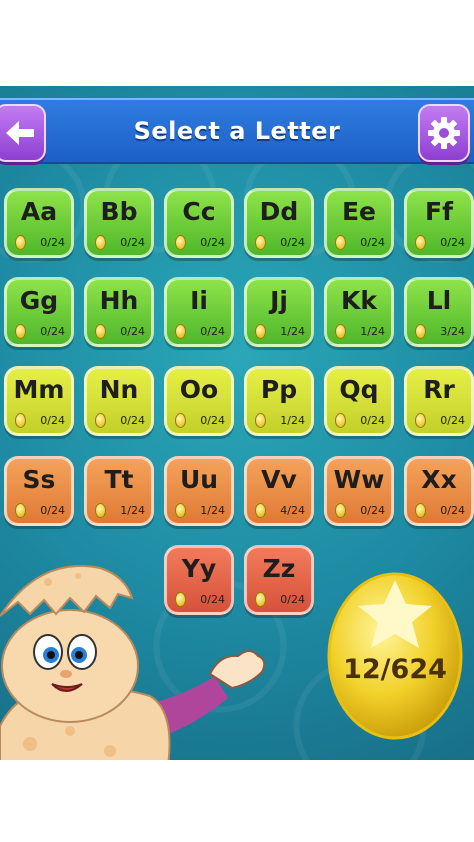 This screenshot has width=474, height=842. I want to click on letter-tile-a: Aa 0/24, so click(39, 223).